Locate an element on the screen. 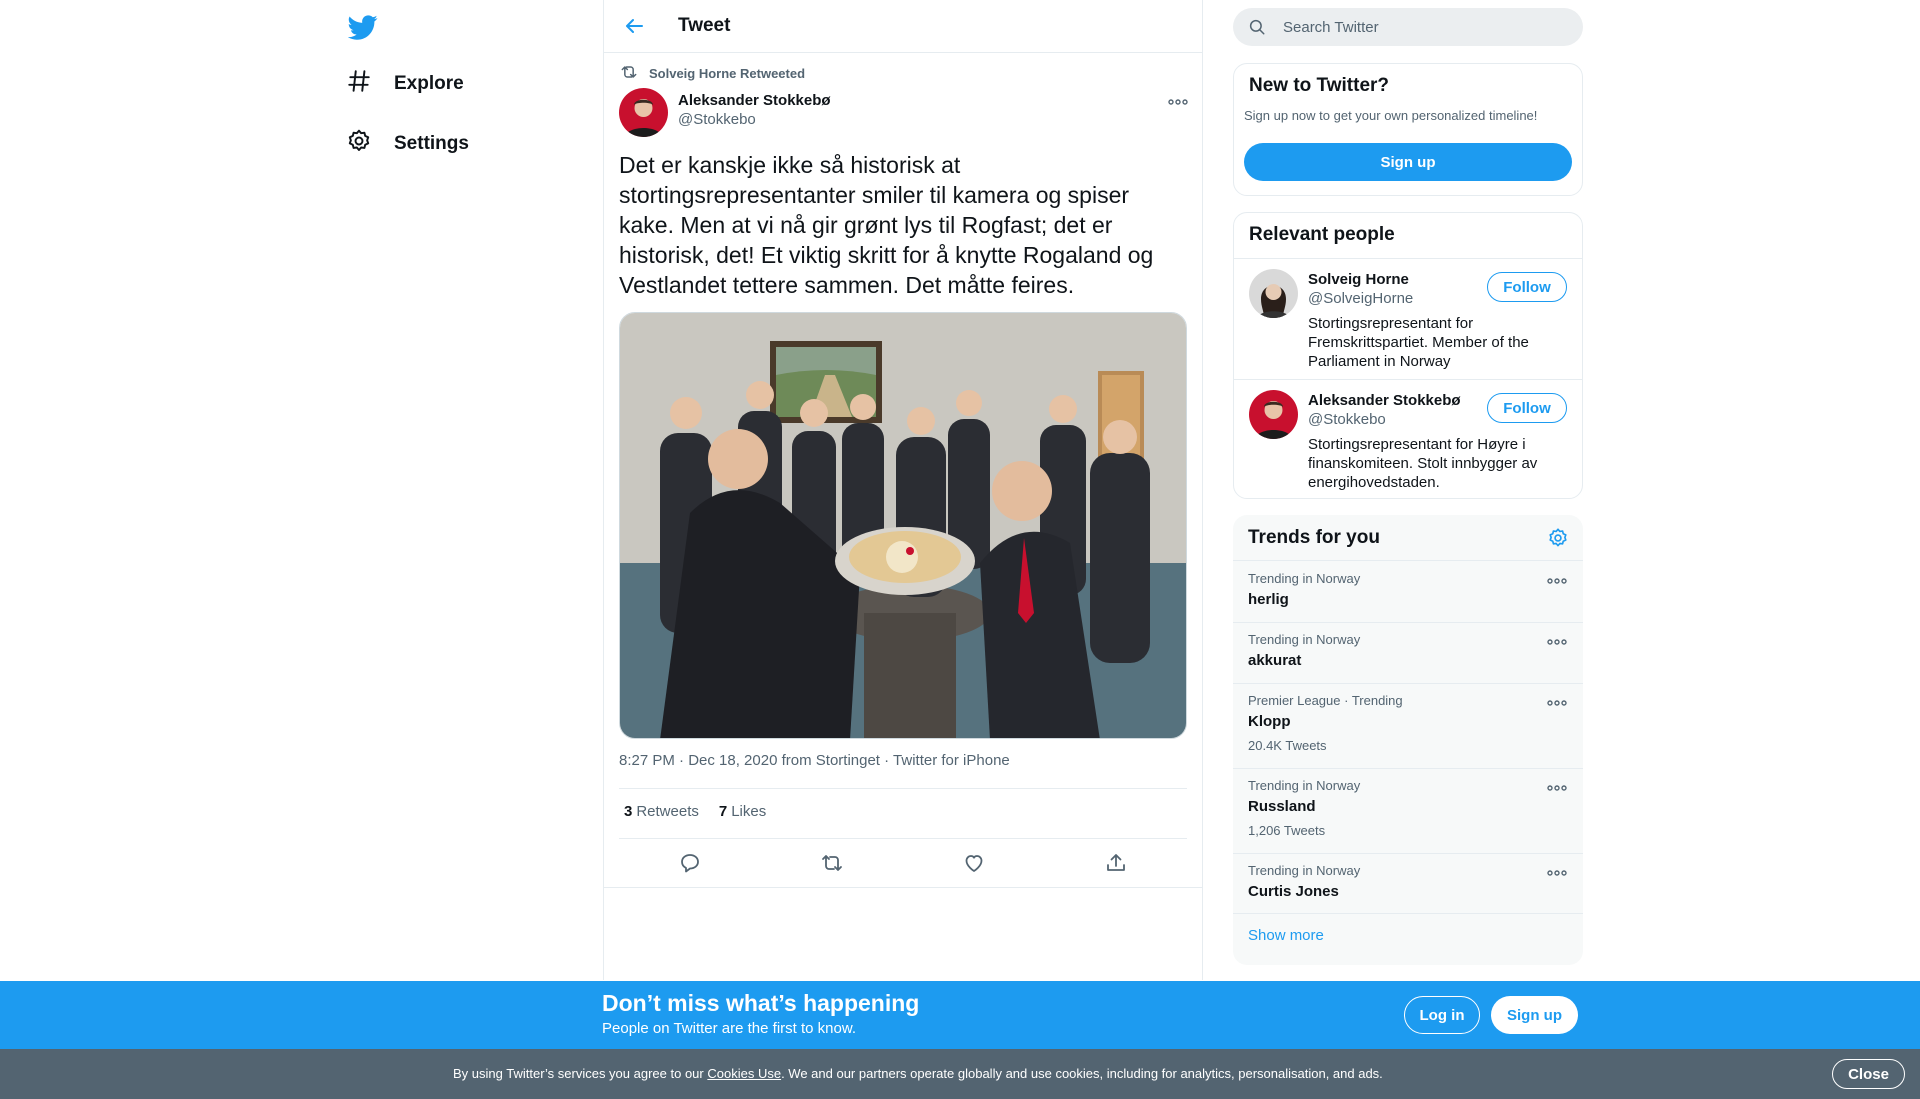  banner-signup-button: Sign up is located at coordinates (1534, 1015).